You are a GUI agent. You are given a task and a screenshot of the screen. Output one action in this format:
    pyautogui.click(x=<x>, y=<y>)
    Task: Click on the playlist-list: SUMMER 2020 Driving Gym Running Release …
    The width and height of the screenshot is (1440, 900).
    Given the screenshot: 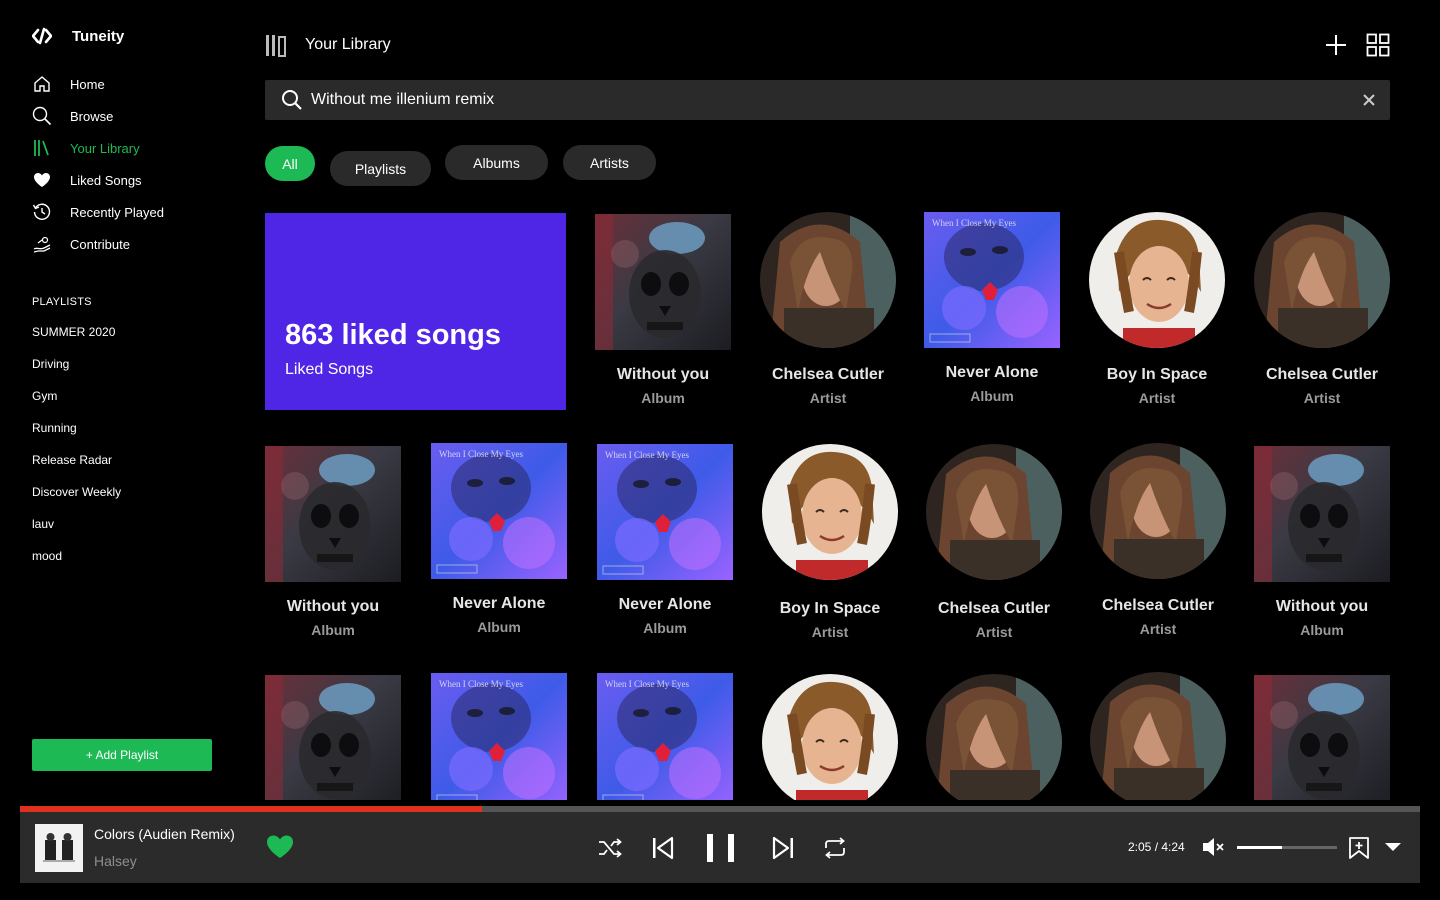 What is the action you would take?
    pyautogui.click(x=76, y=448)
    